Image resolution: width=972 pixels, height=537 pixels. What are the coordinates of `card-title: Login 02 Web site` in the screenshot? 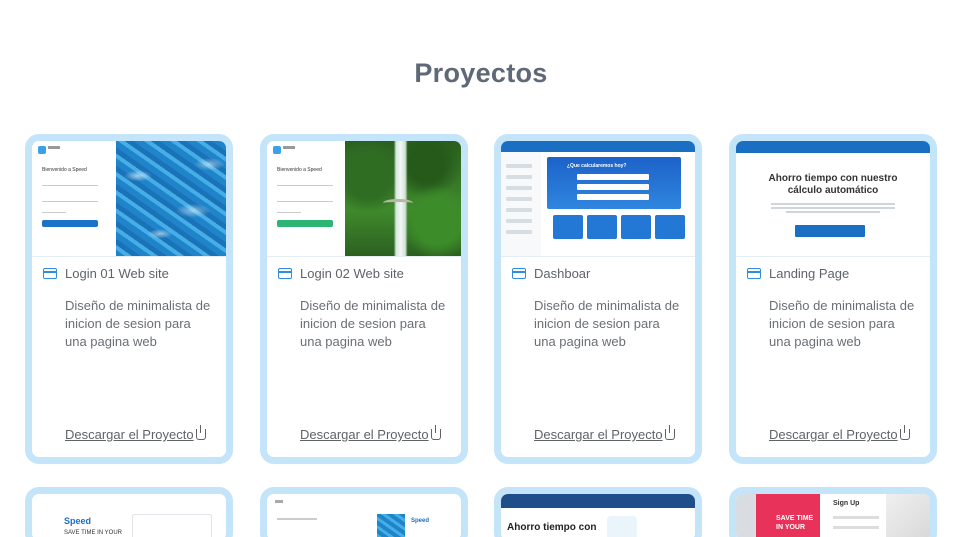 It's located at (352, 273).